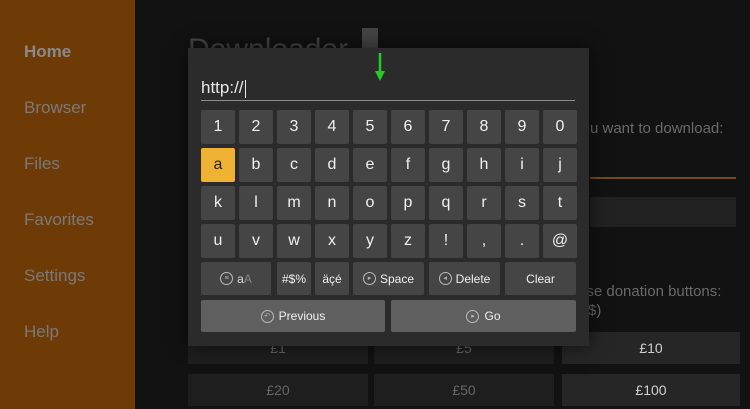 The height and width of the screenshot is (409, 750). I want to click on key-1: 1, so click(218, 127).